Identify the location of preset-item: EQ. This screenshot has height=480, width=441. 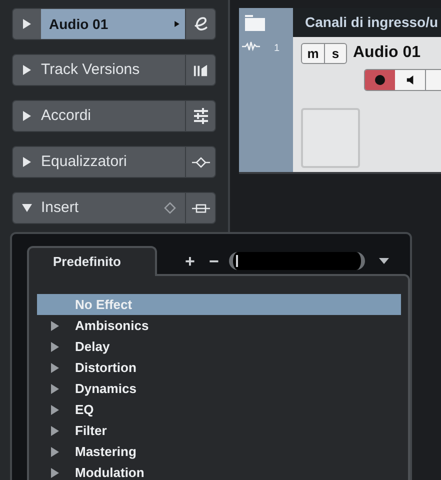
(219, 409).